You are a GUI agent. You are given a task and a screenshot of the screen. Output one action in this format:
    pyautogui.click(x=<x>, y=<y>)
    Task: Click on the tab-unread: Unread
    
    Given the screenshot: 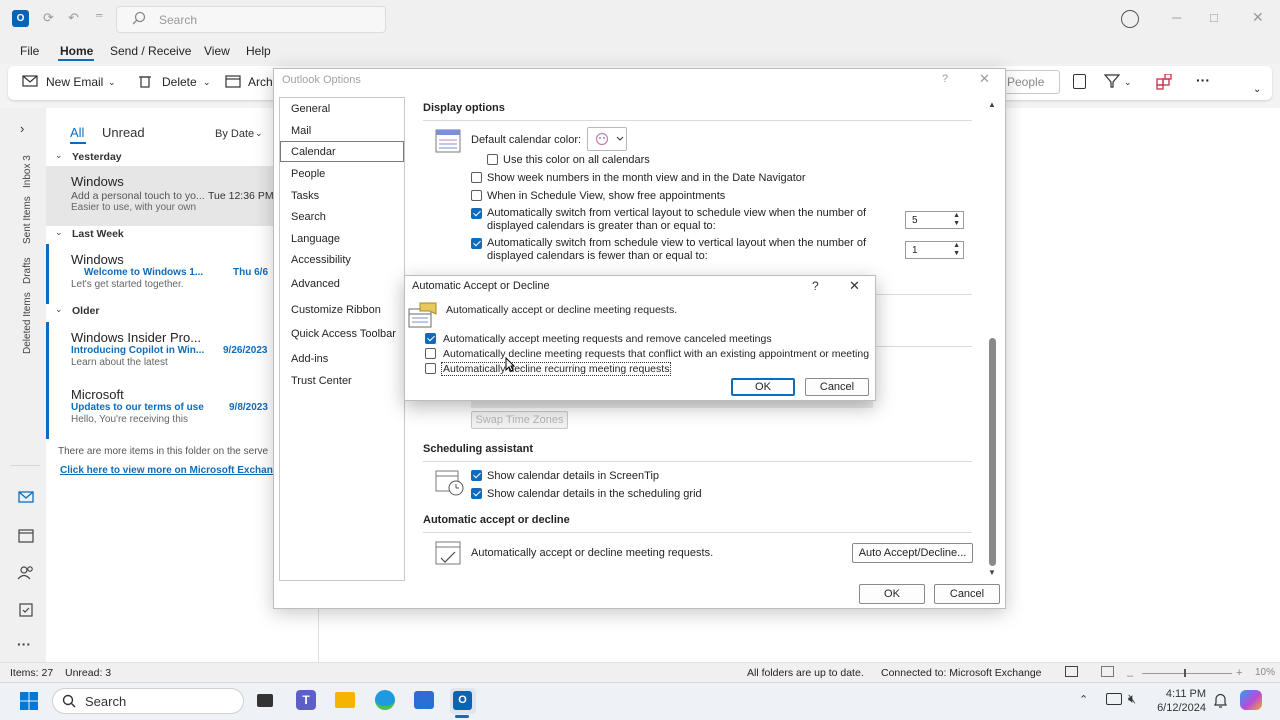 What is the action you would take?
    pyautogui.click(x=123, y=132)
    